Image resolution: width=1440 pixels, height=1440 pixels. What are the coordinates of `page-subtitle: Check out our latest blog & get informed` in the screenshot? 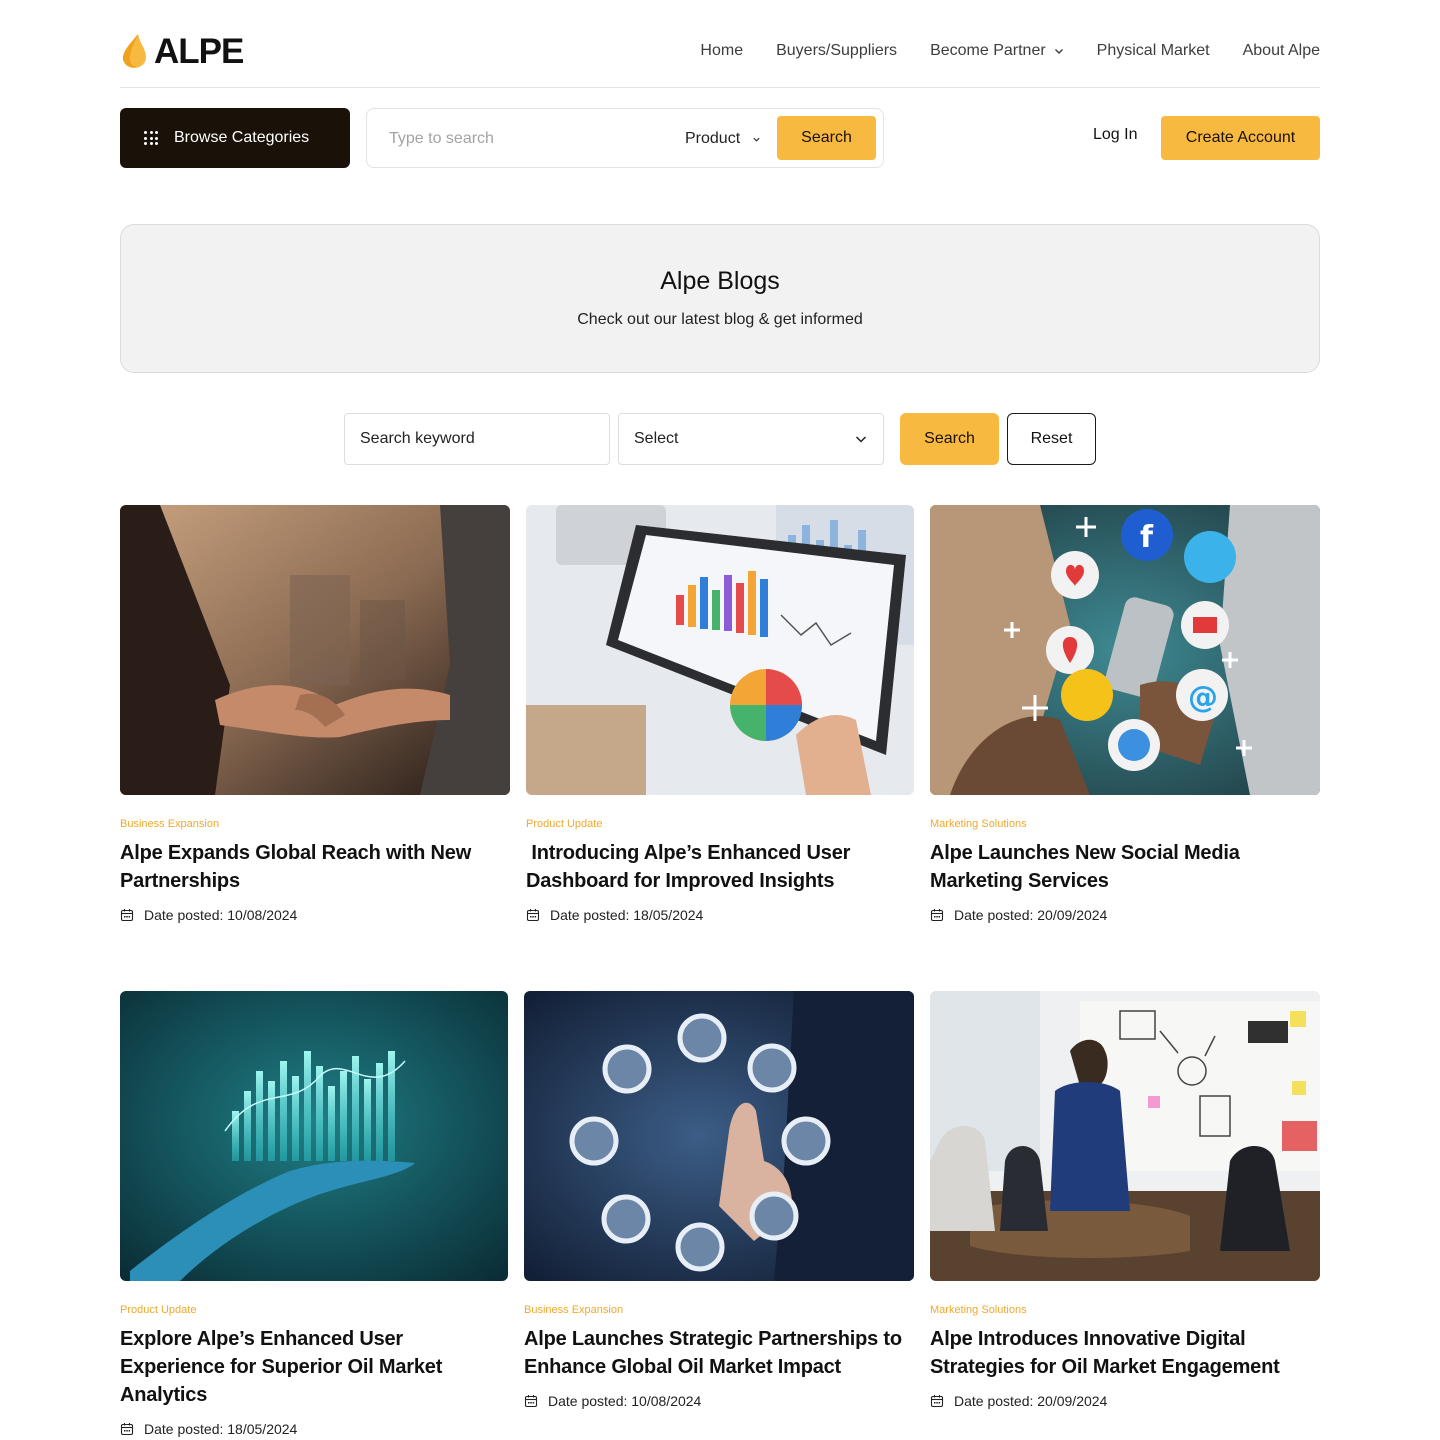 It's located at (720, 319).